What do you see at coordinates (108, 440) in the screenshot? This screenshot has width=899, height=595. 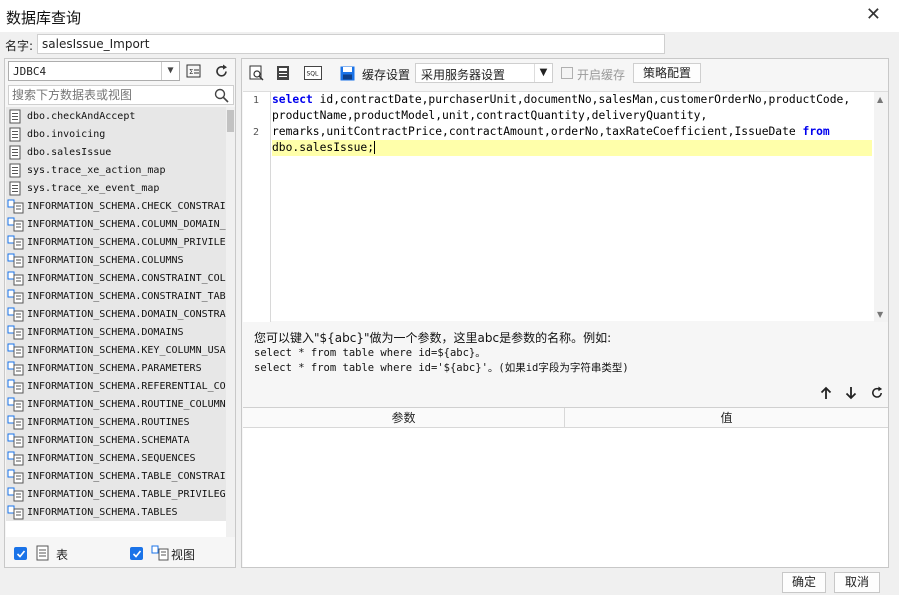 I see `tree-item-label: INFORMATION_SCHEMA.SCHEMATA` at bounding box center [108, 440].